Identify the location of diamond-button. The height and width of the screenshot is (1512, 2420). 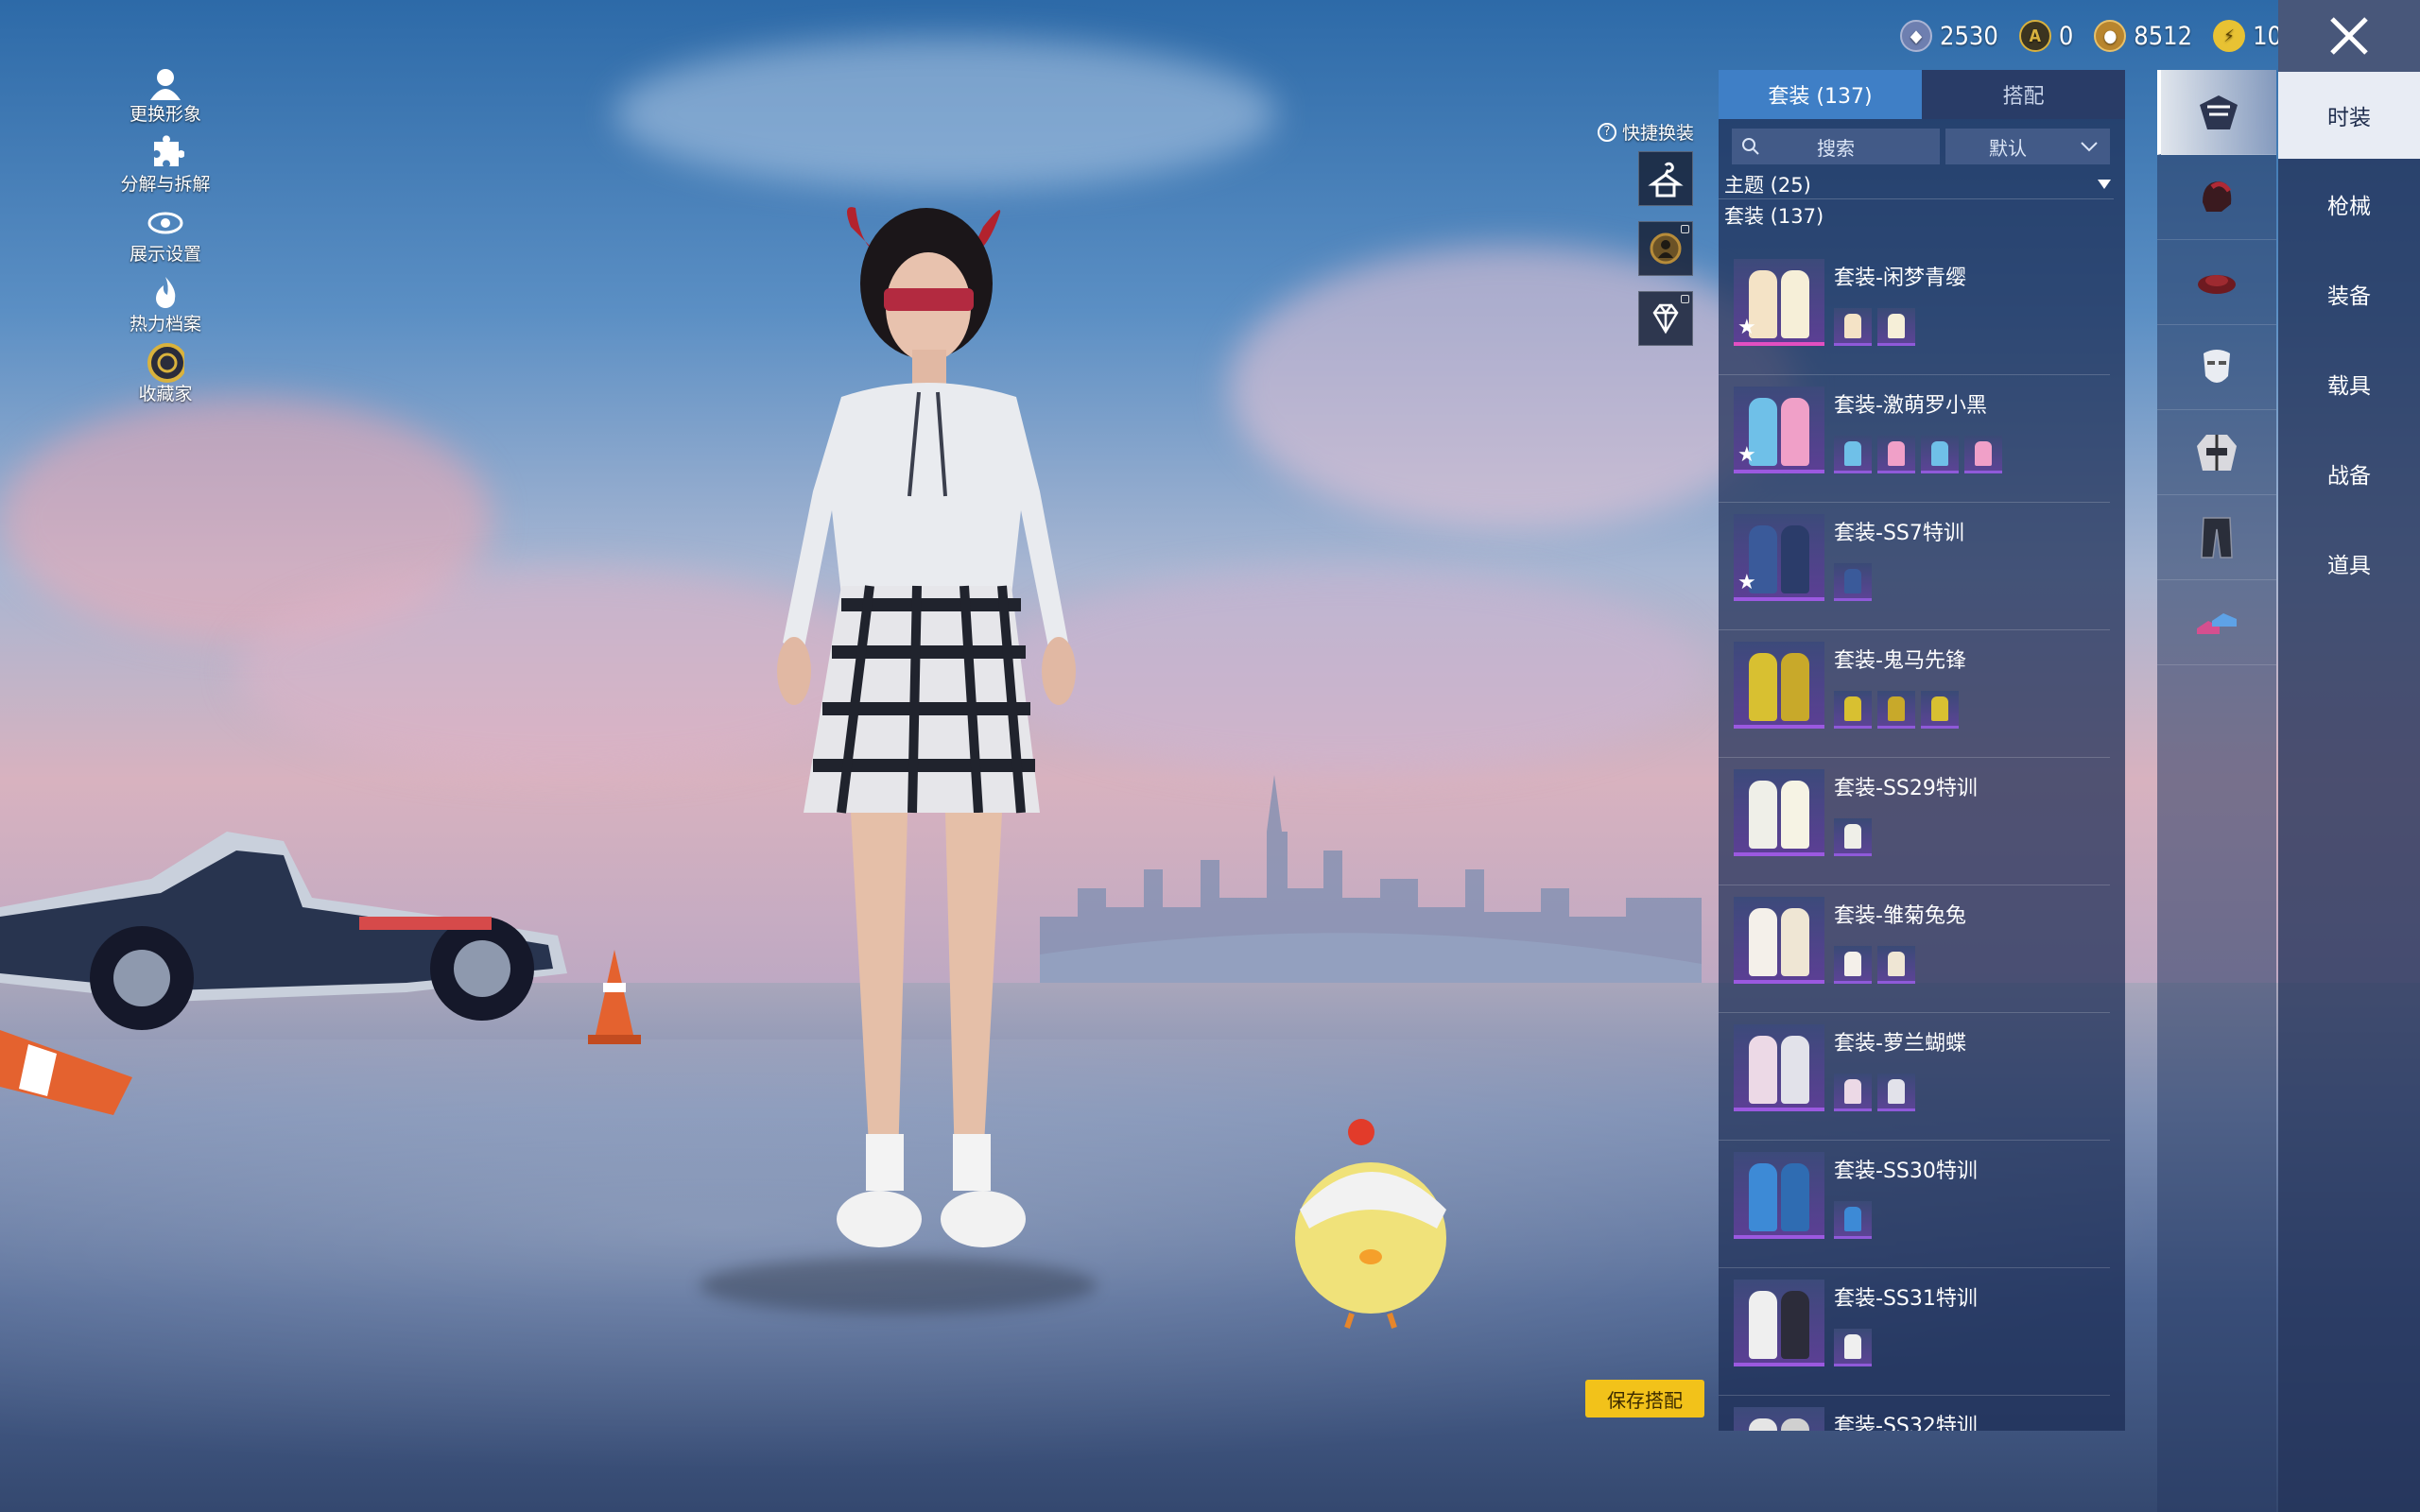
(1665, 318).